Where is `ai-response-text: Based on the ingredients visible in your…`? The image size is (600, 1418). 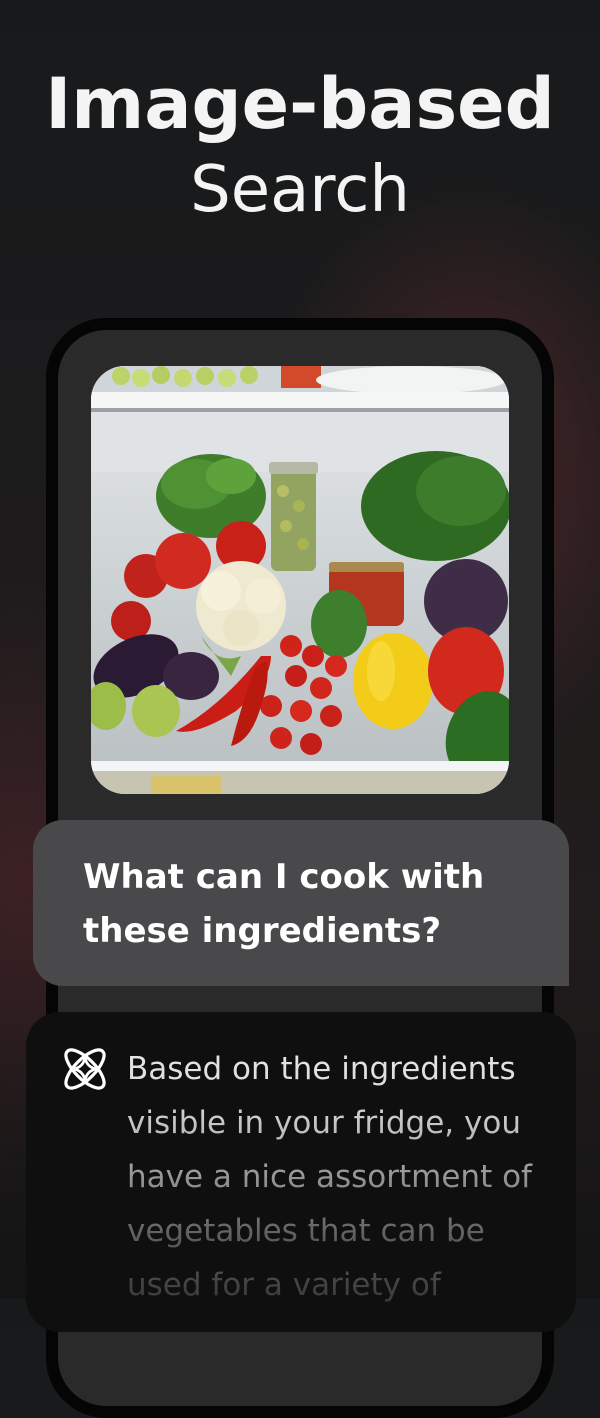 ai-response-text: Based on the ingredients visible in your… is located at coordinates (347, 1177).